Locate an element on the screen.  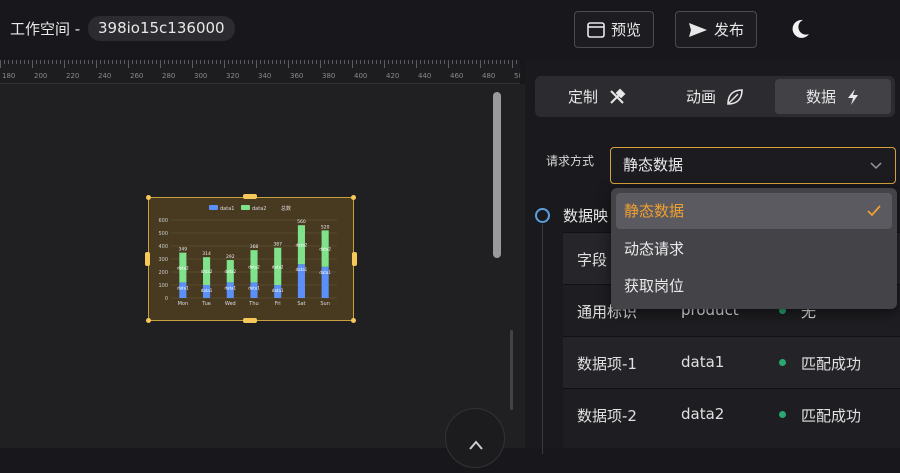
x-tick-label: Wed is located at coordinates (230, 304).